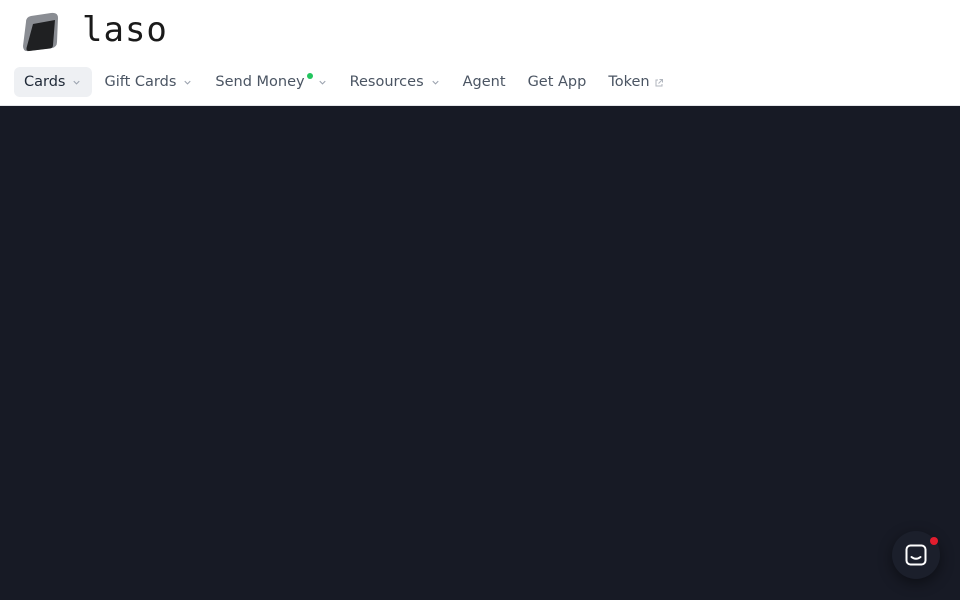 This screenshot has height=600, width=960. Describe the element at coordinates (629, 82) in the screenshot. I see `nav-item-label: Token` at that location.